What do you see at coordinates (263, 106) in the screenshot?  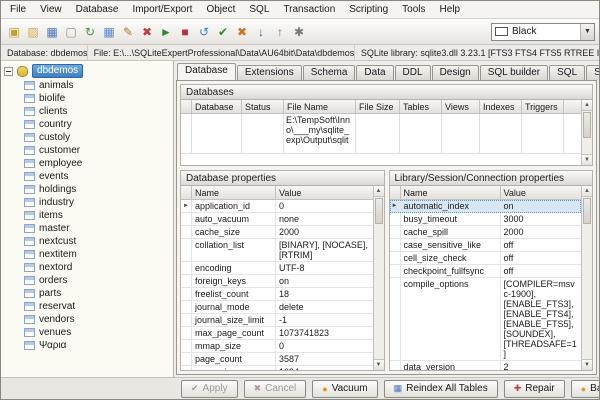 I see `column-header: Status` at bounding box center [263, 106].